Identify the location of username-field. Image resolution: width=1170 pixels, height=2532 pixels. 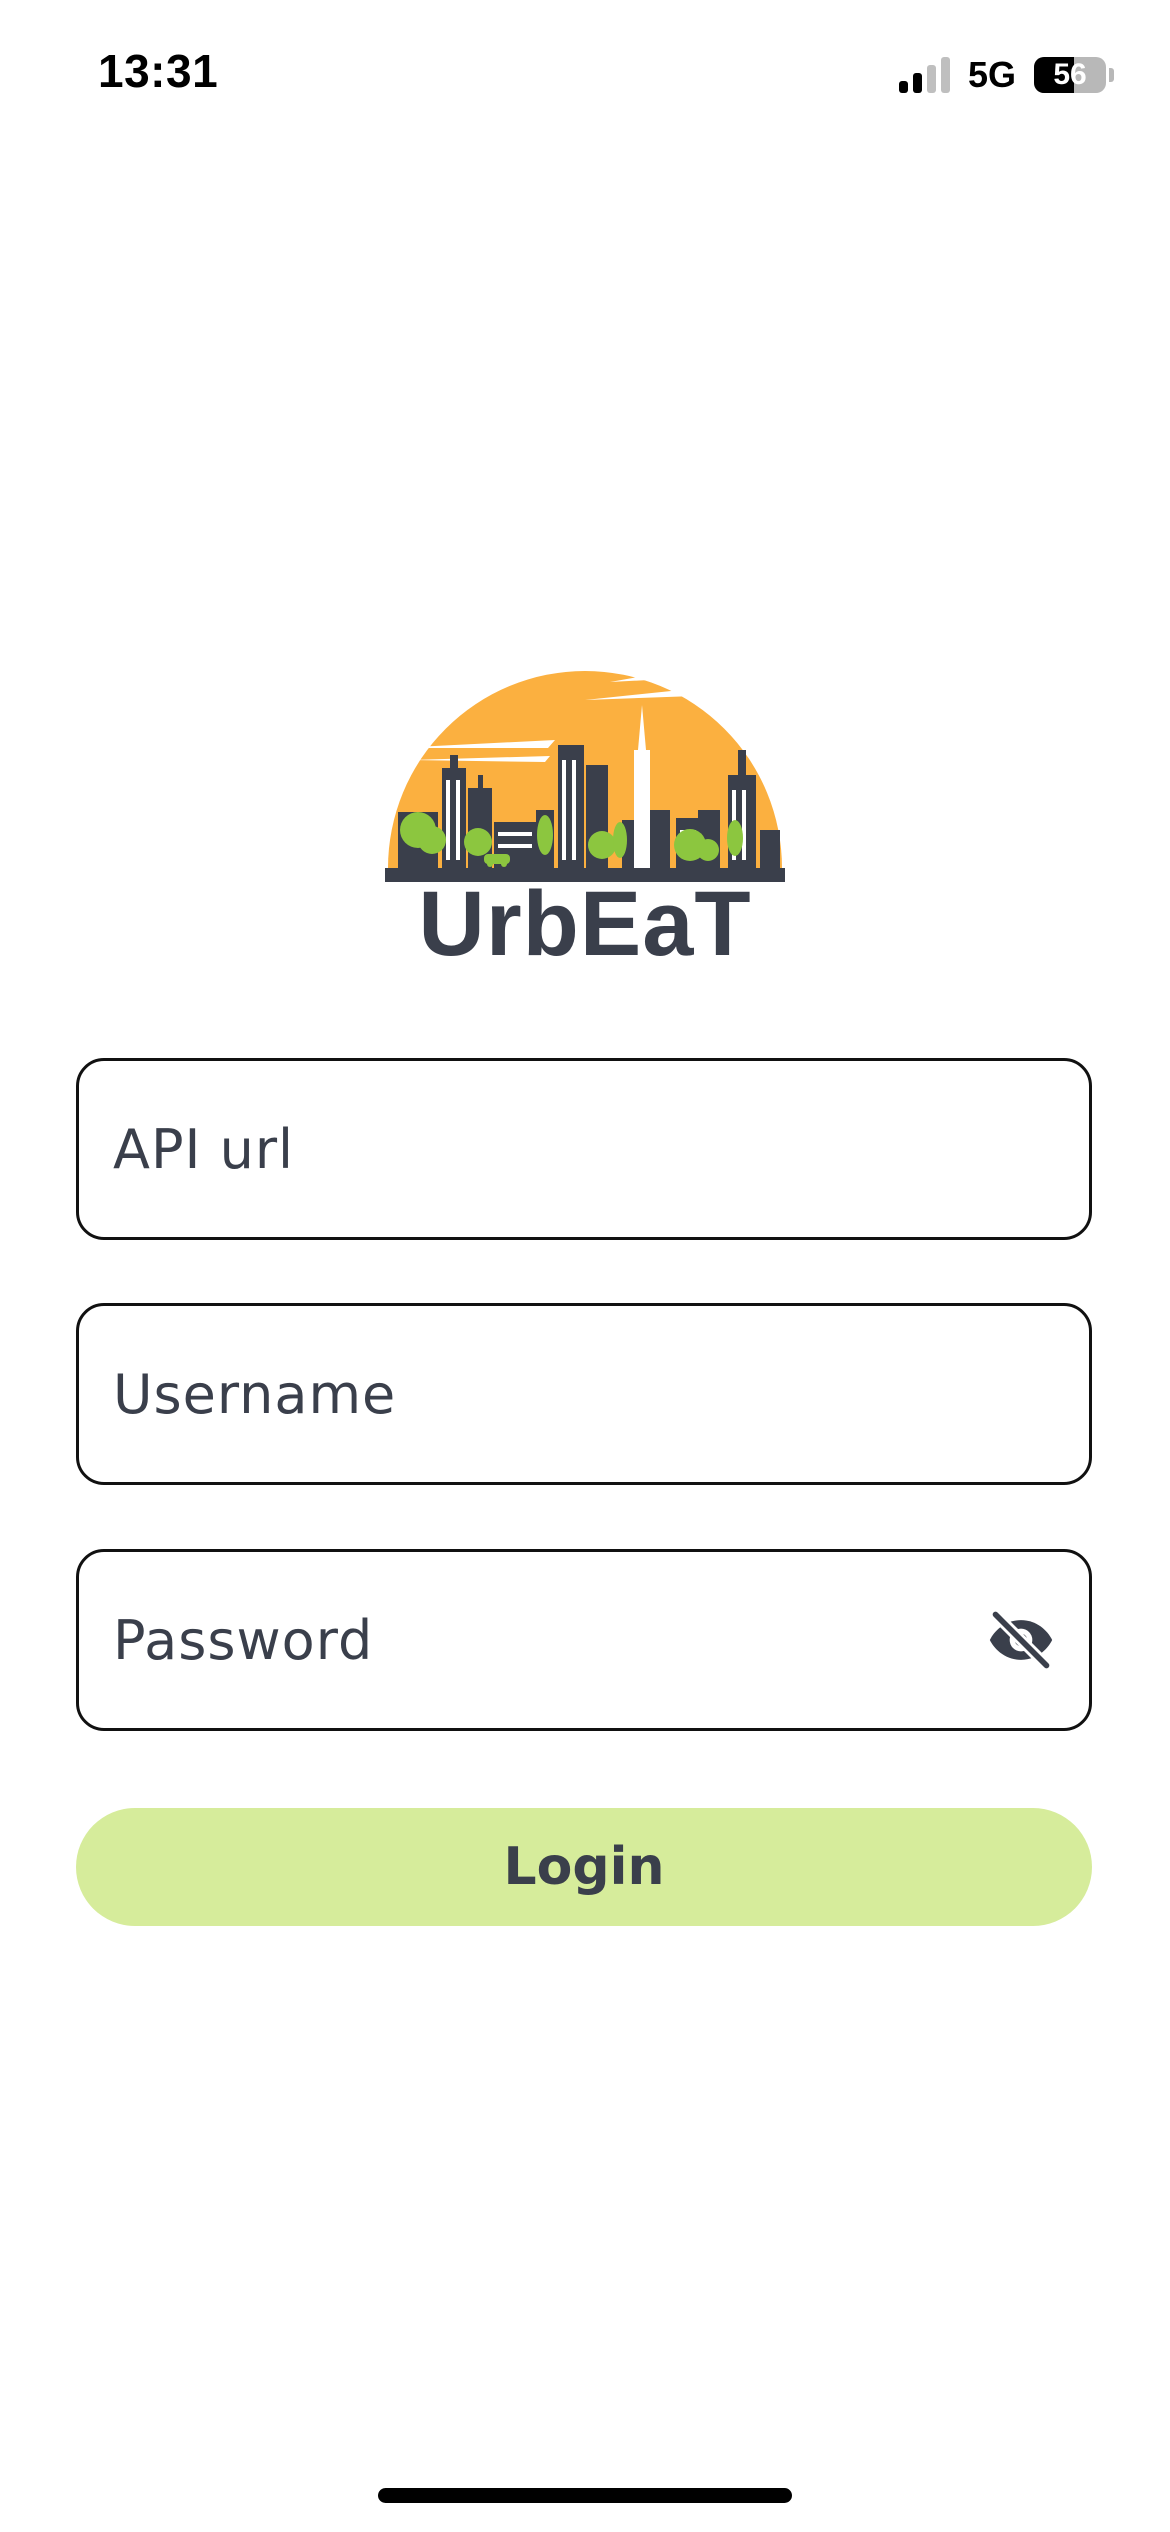
(584, 1394).